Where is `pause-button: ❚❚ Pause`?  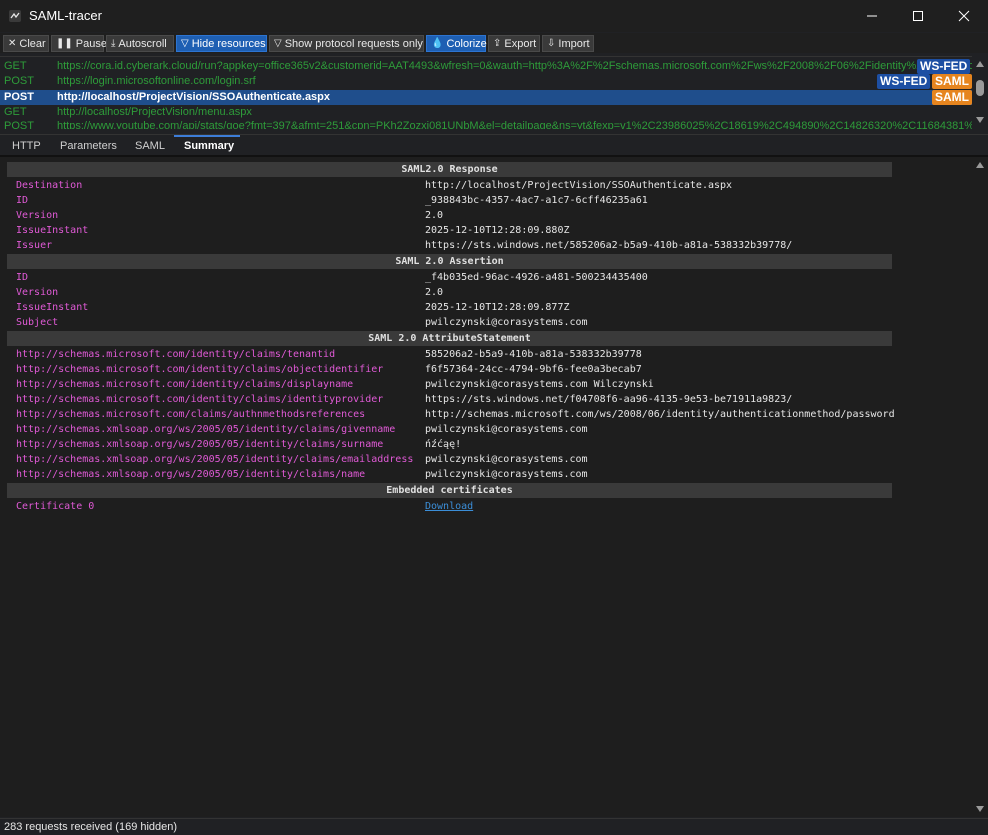 pause-button: ❚❚ Pause is located at coordinates (79, 43).